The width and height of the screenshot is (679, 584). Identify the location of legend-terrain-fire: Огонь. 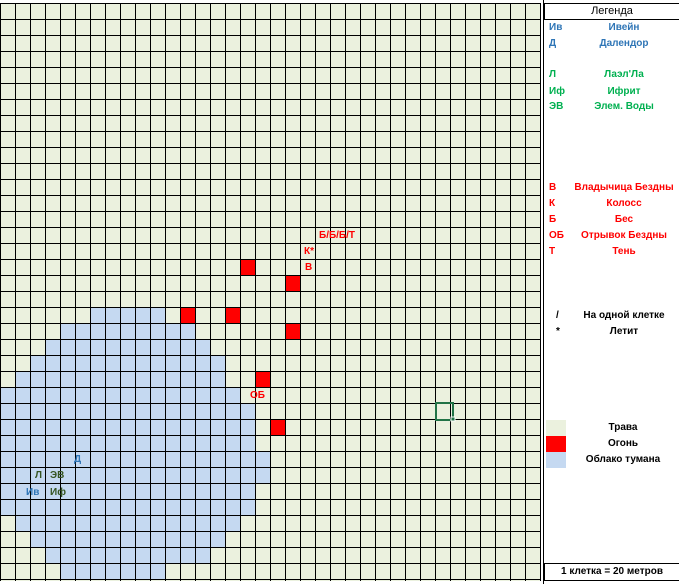
(623, 443).